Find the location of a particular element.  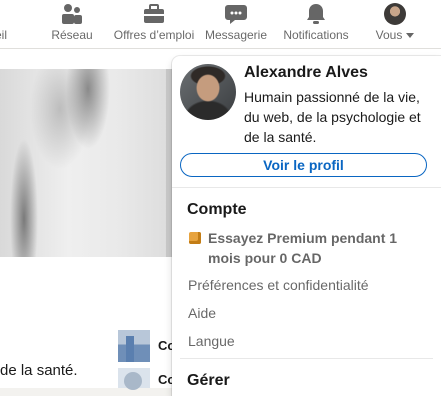

nav-jobs-label: Offres d’emploi is located at coordinates (154, 35).